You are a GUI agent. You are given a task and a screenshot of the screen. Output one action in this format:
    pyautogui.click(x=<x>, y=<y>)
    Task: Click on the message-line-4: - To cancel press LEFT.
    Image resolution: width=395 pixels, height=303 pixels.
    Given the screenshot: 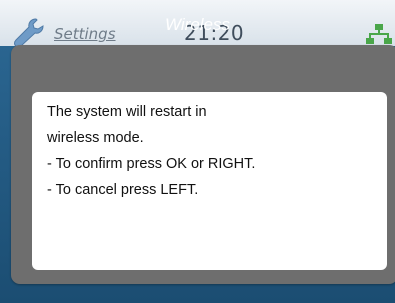 What is the action you would take?
    pyautogui.click(x=123, y=190)
    